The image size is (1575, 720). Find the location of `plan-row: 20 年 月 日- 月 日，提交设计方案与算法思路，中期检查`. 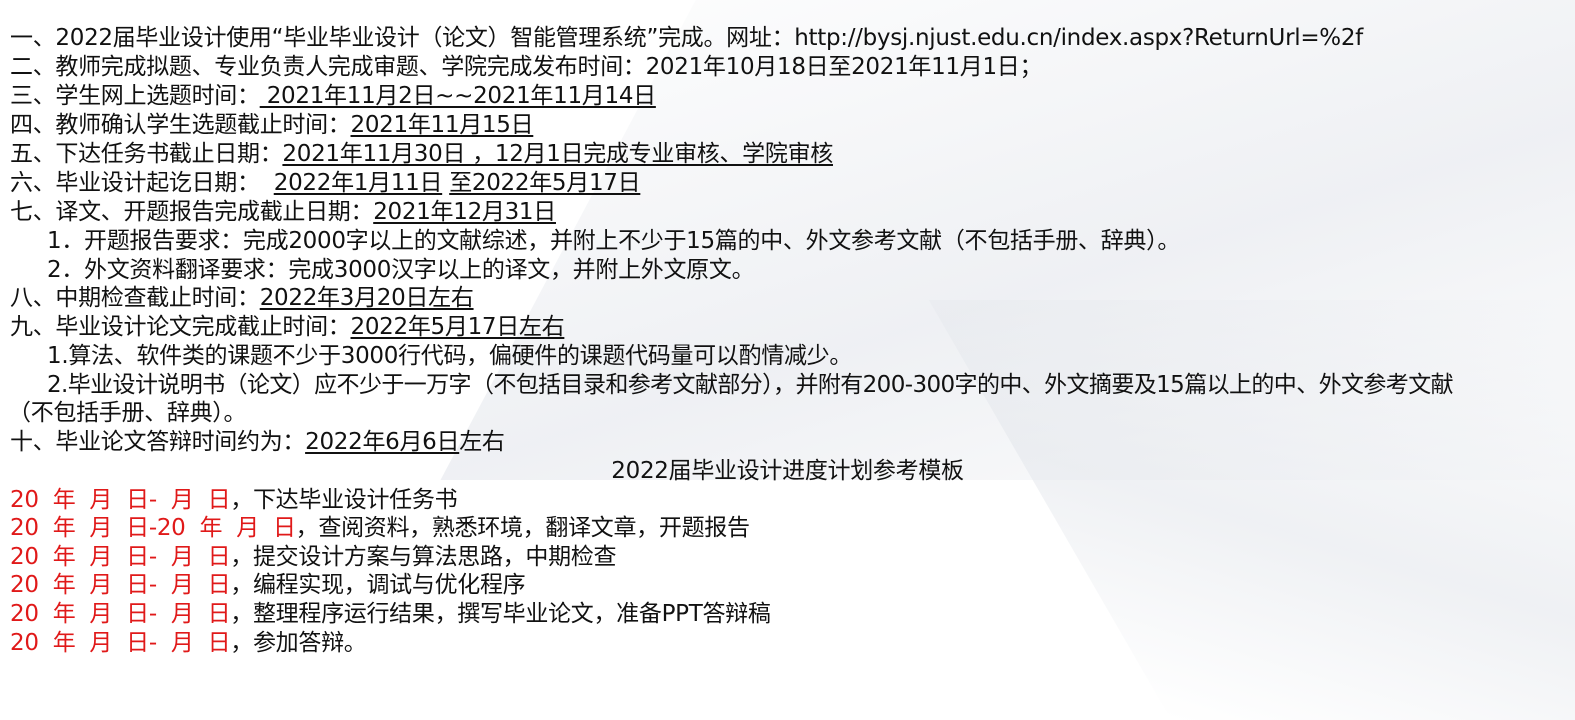

plan-row: 20 年 月 日- 月 日，提交设计方案与算法思路，中期检查 is located at coordinates (313, 557).